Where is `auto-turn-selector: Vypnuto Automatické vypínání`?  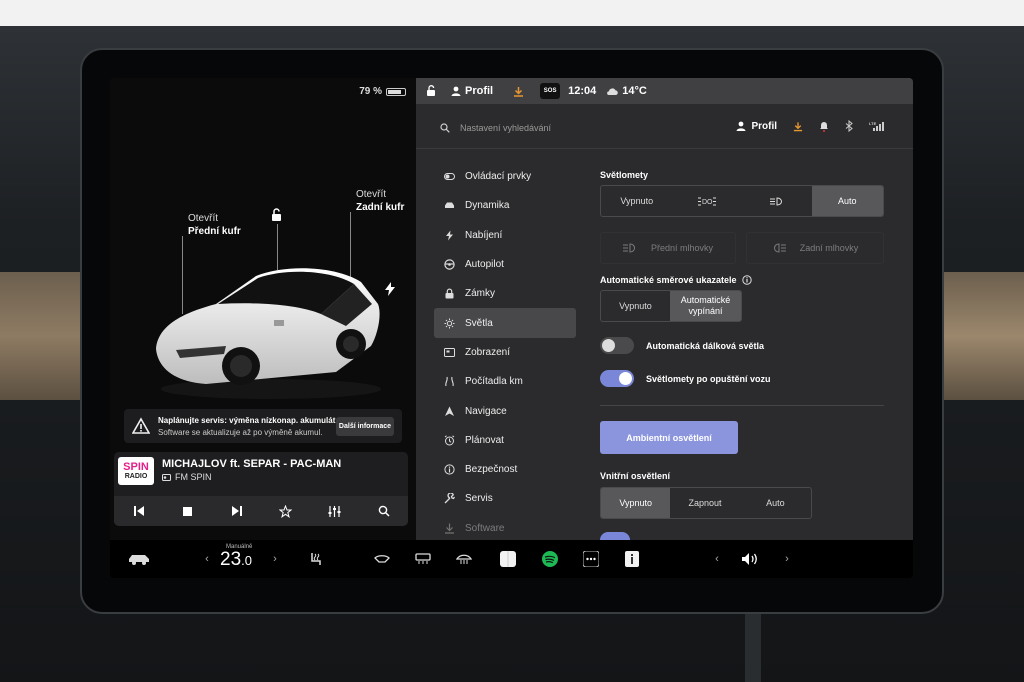 auto-turn-selector: Vypnuto Automatické vypínání is located at coordinates (671, 306).